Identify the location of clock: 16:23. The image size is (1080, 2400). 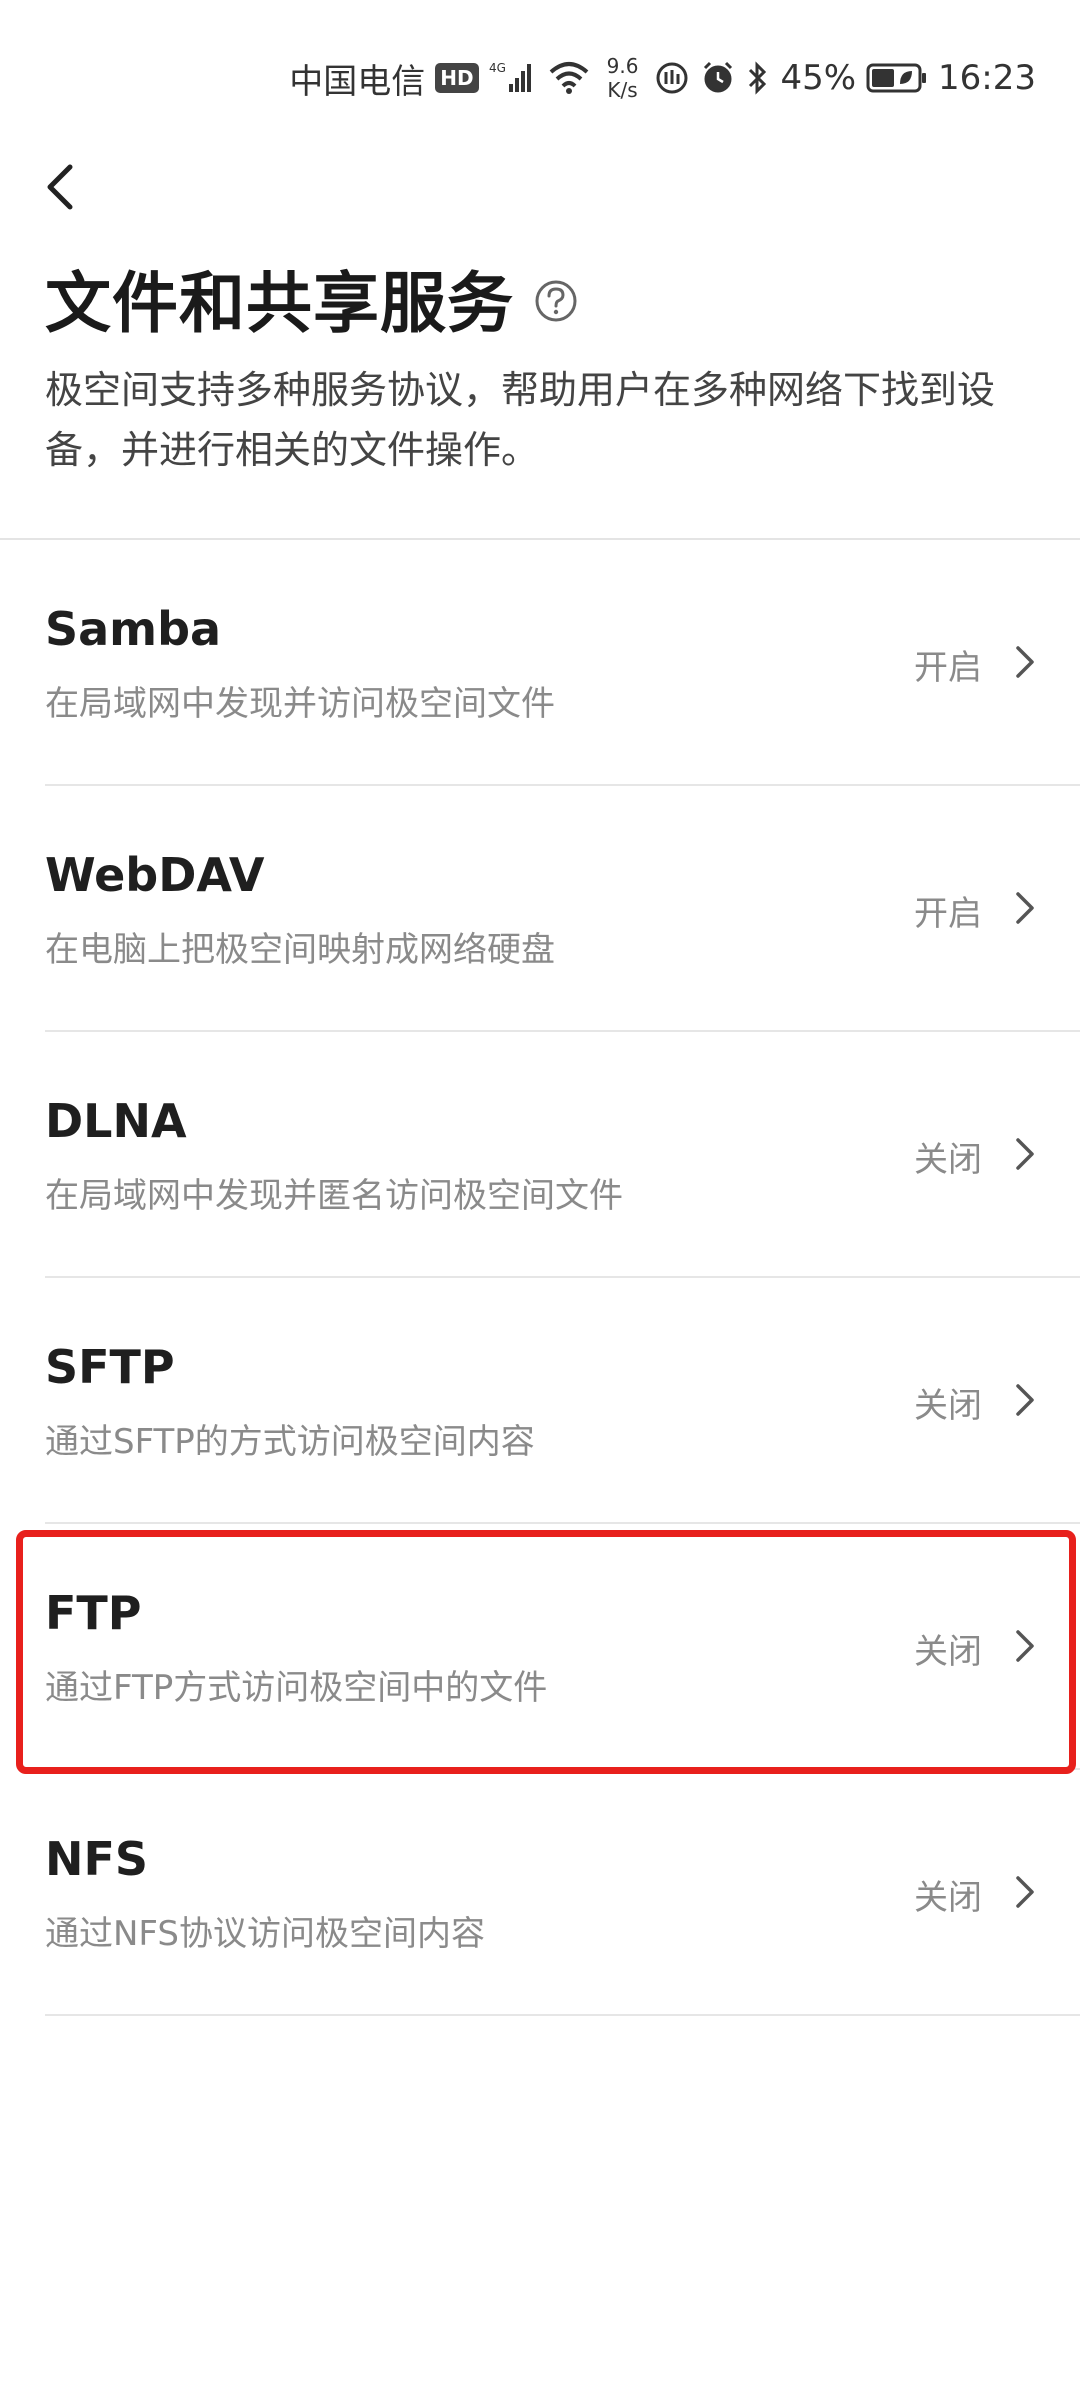
(987, 78).